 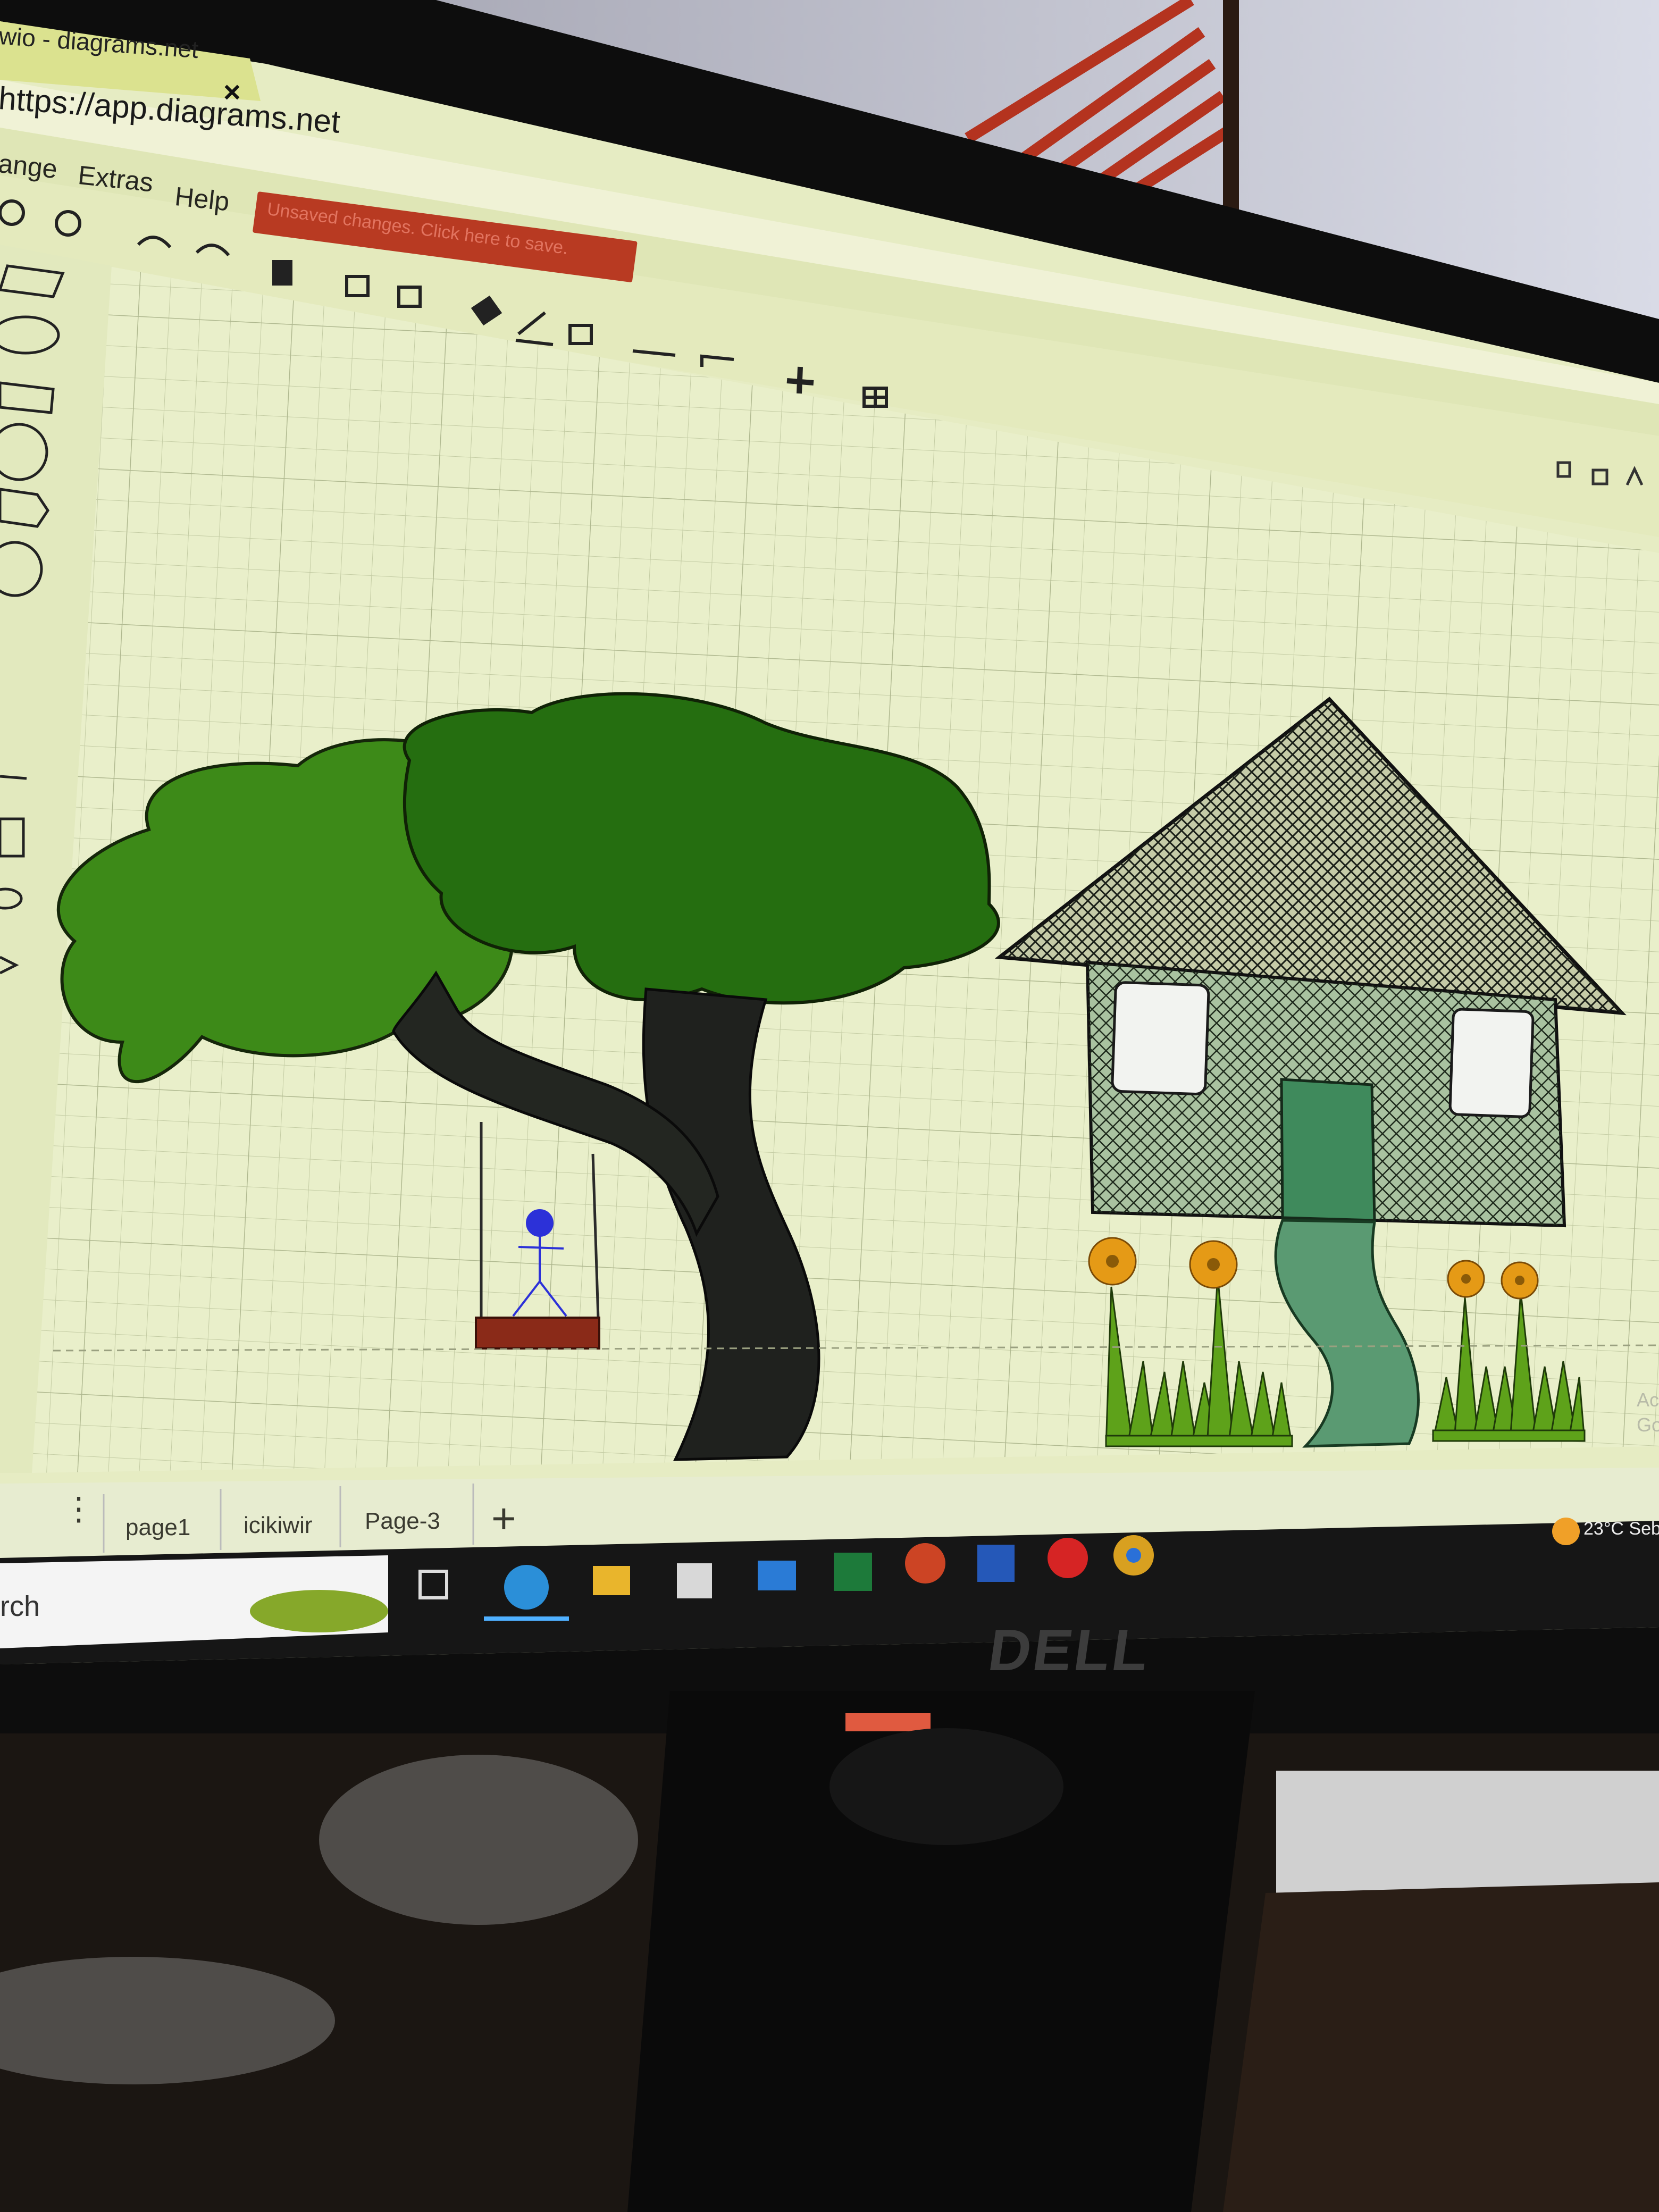 What do you see at coordinates (611, 1580) in the screenshot?
I see `file-explorer-icon` at bounding box center [611, 1580].